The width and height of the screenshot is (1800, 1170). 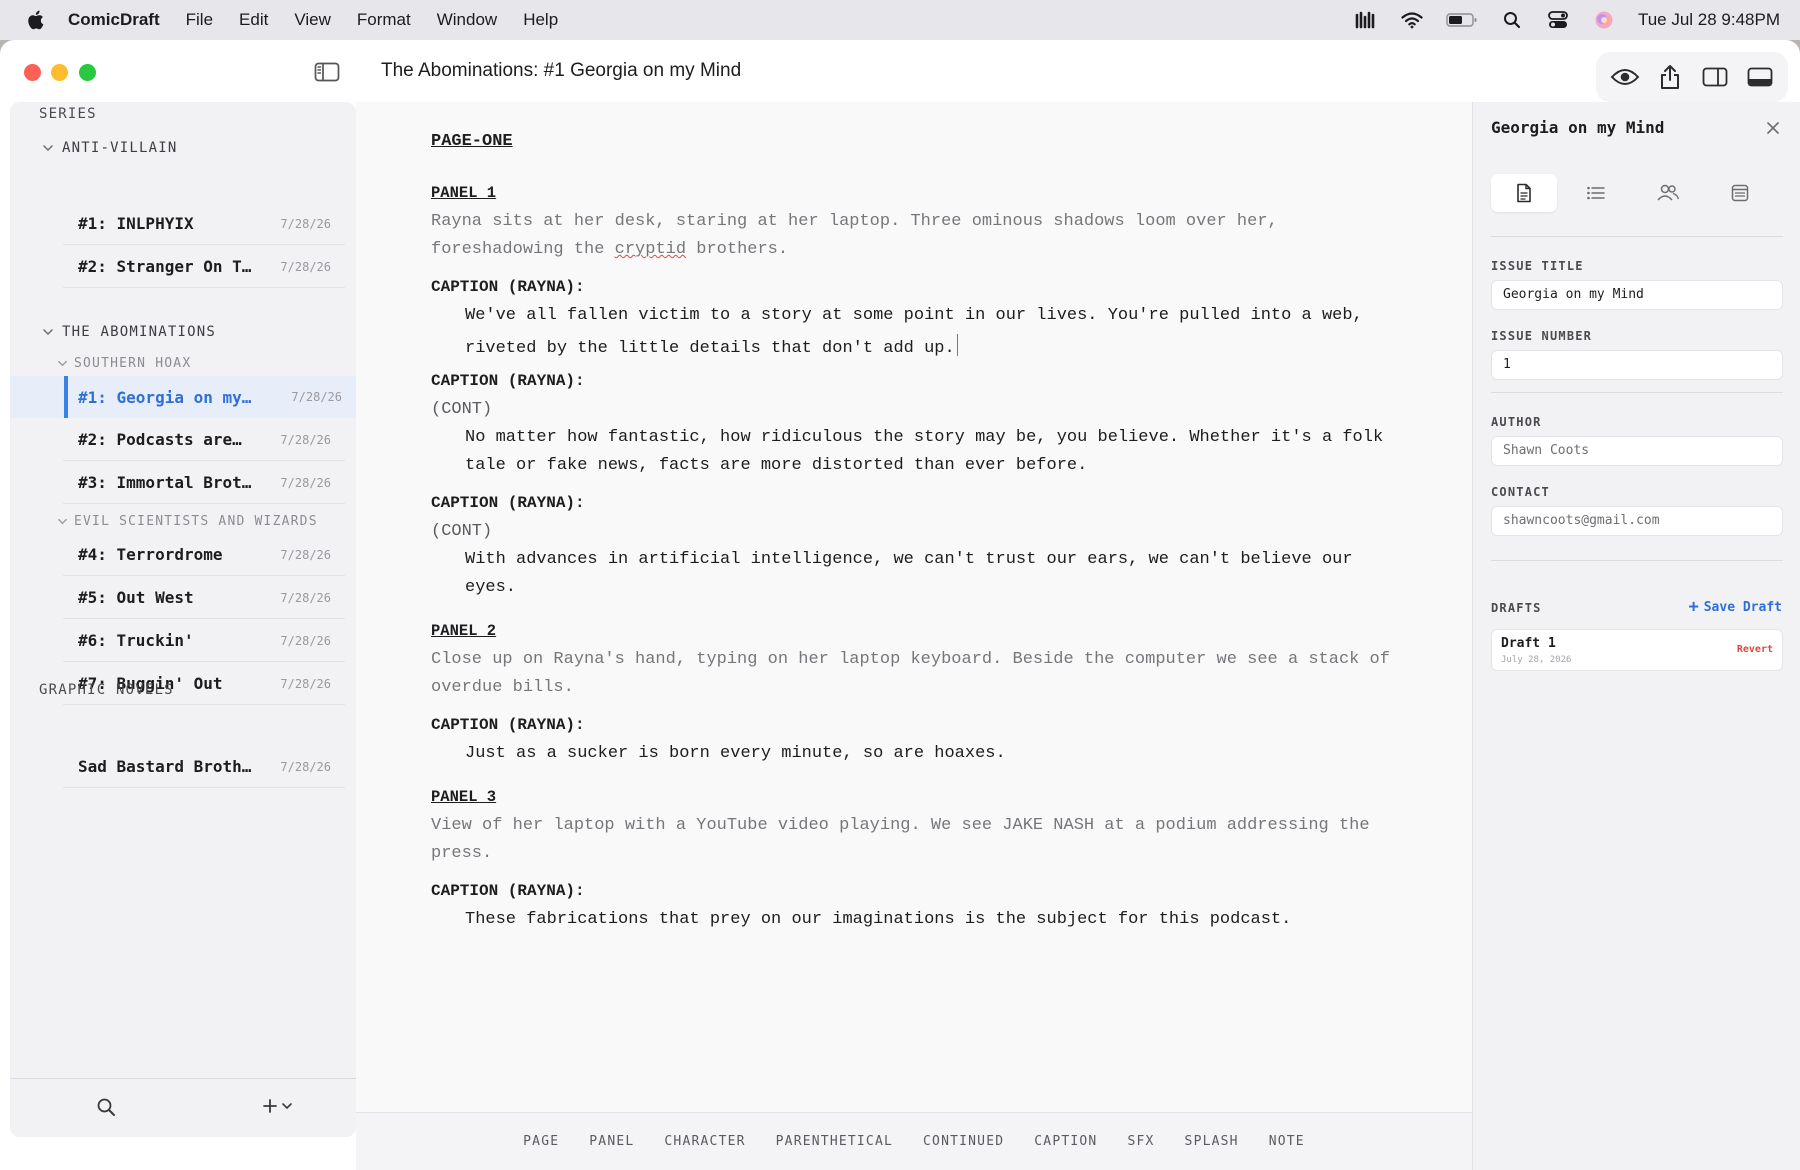 What do you see at coordinates (472, 141) in the screenshot?
I see `page-heading: PAGE-ONE` at bounding box center [472, 141].